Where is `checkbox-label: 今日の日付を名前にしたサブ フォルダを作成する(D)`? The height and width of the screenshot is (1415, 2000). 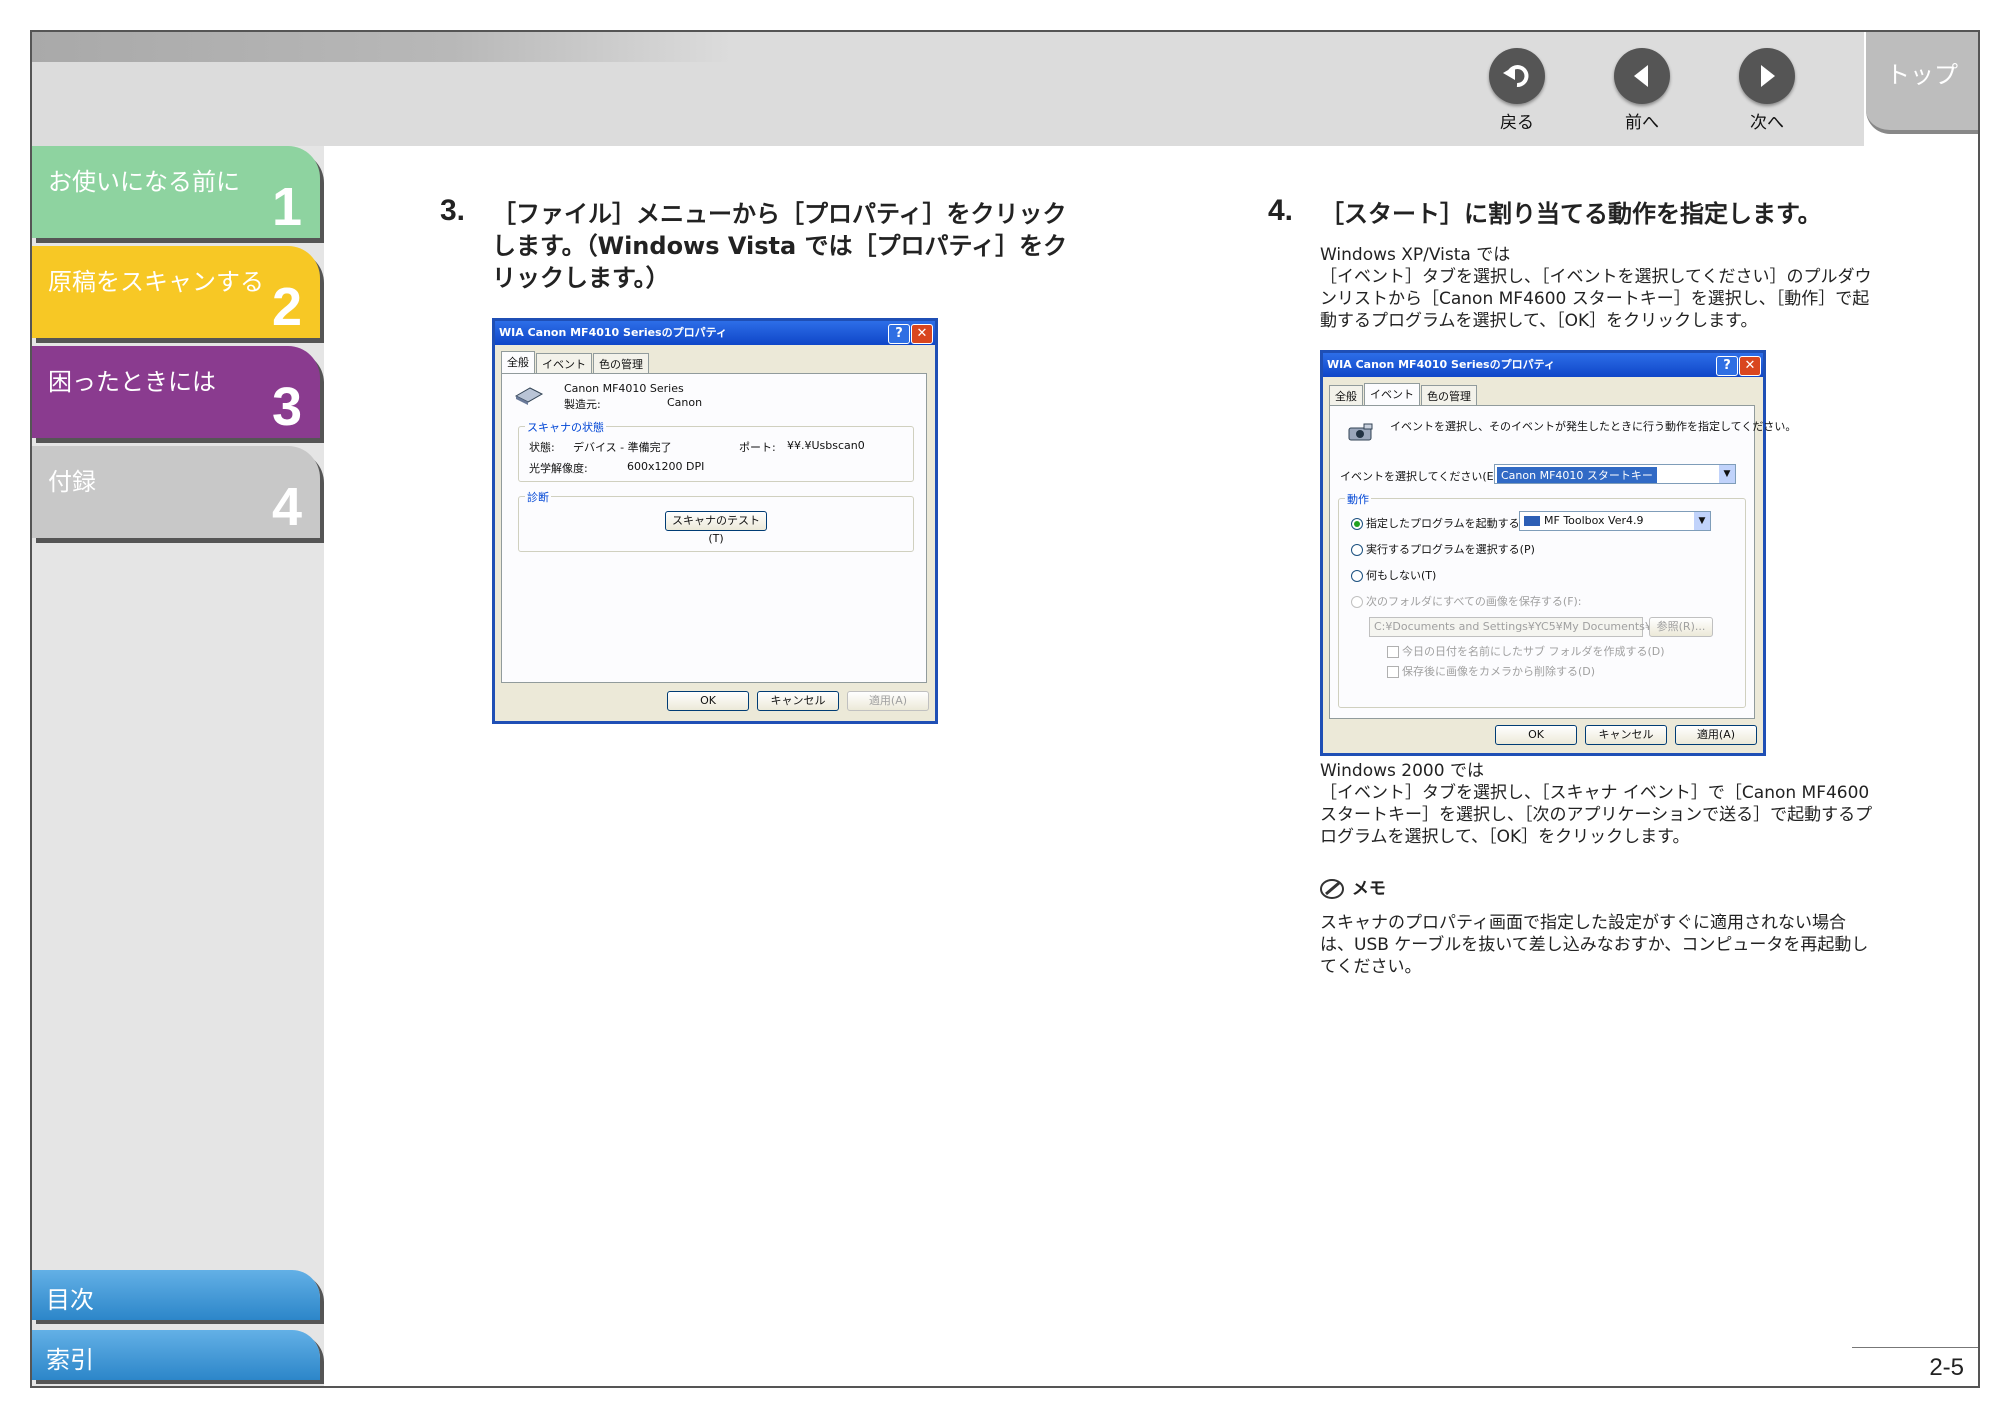 checkbox-label: 今日の日付を名前にしたサブ フォルダを作成する(D) is located at coordinates (1533, 651).